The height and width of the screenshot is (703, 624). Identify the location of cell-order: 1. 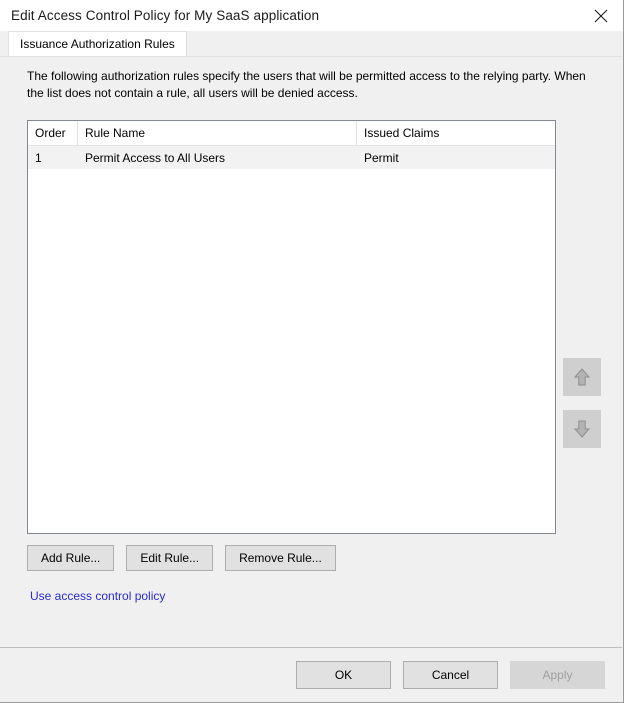
(38, 157).